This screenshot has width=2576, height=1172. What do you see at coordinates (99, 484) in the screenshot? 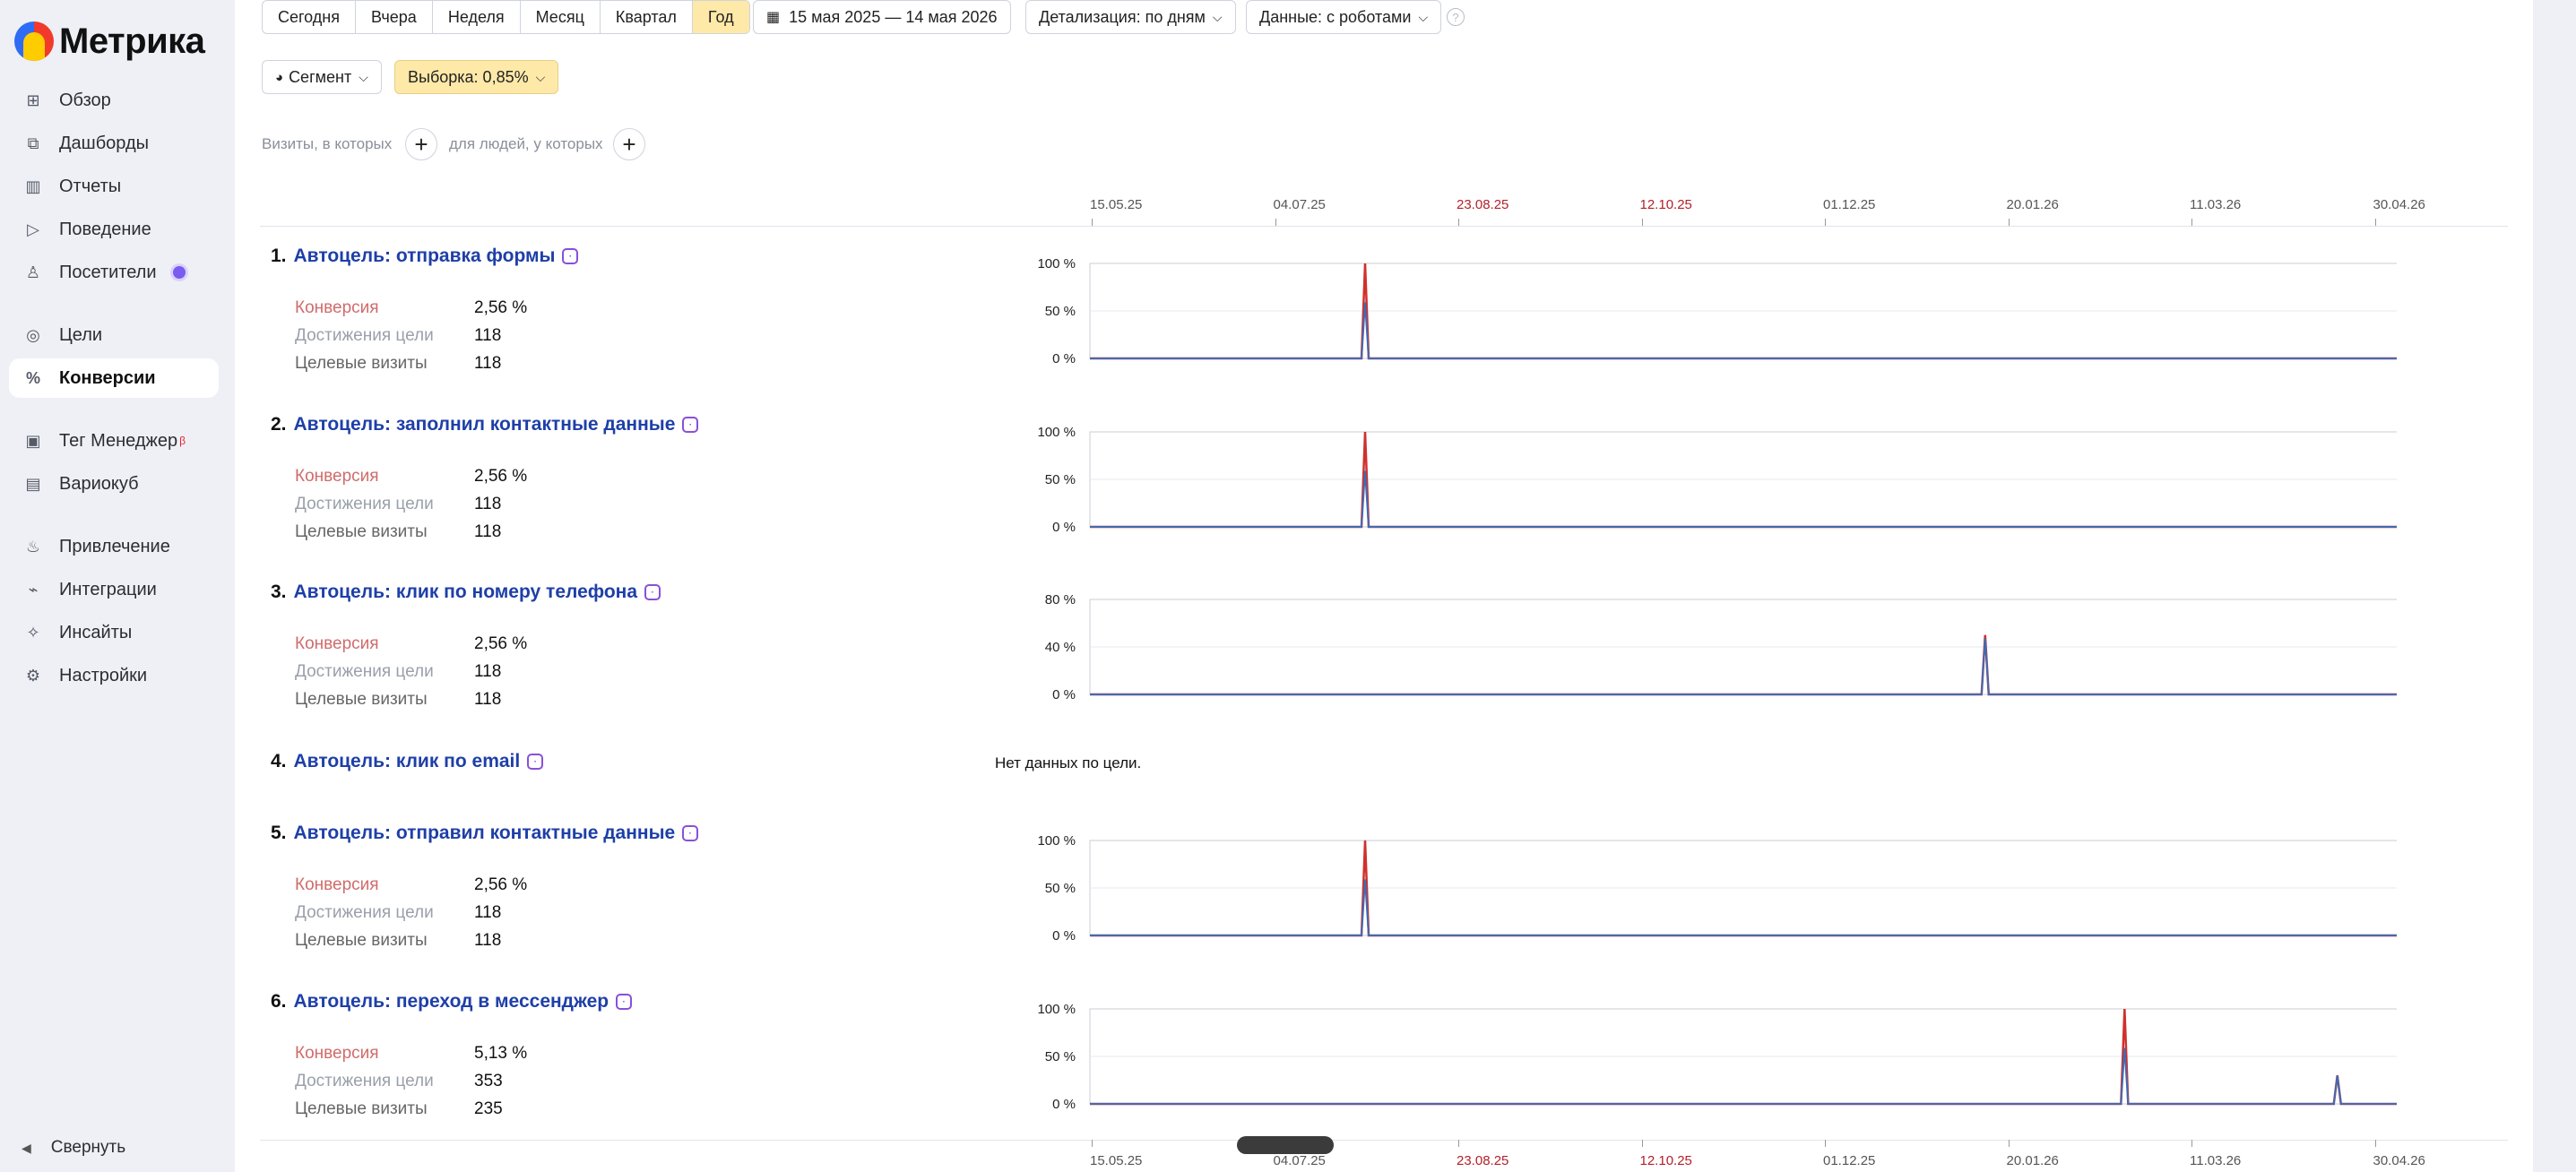
I see `sidebar-item-label: Вариокуб` at bounding box center [99, 484].